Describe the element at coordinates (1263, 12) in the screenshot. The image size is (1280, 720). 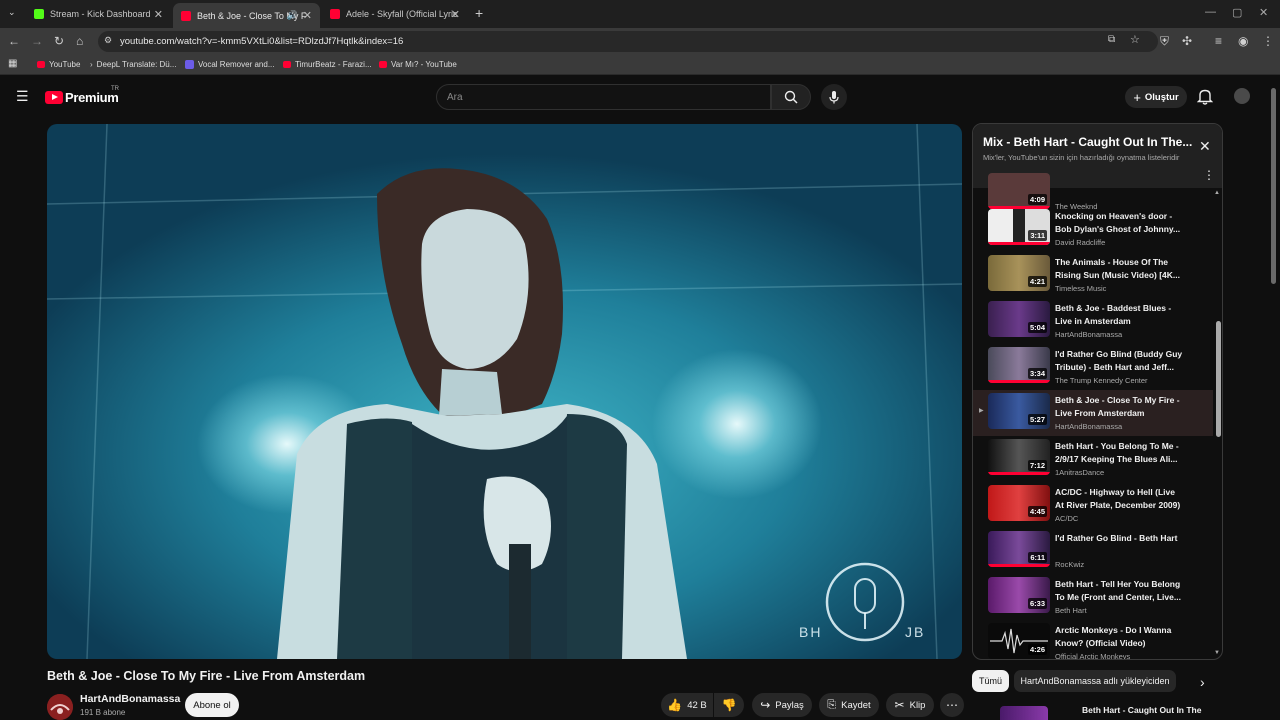
I see `window-close-icon: ✕` at that location.